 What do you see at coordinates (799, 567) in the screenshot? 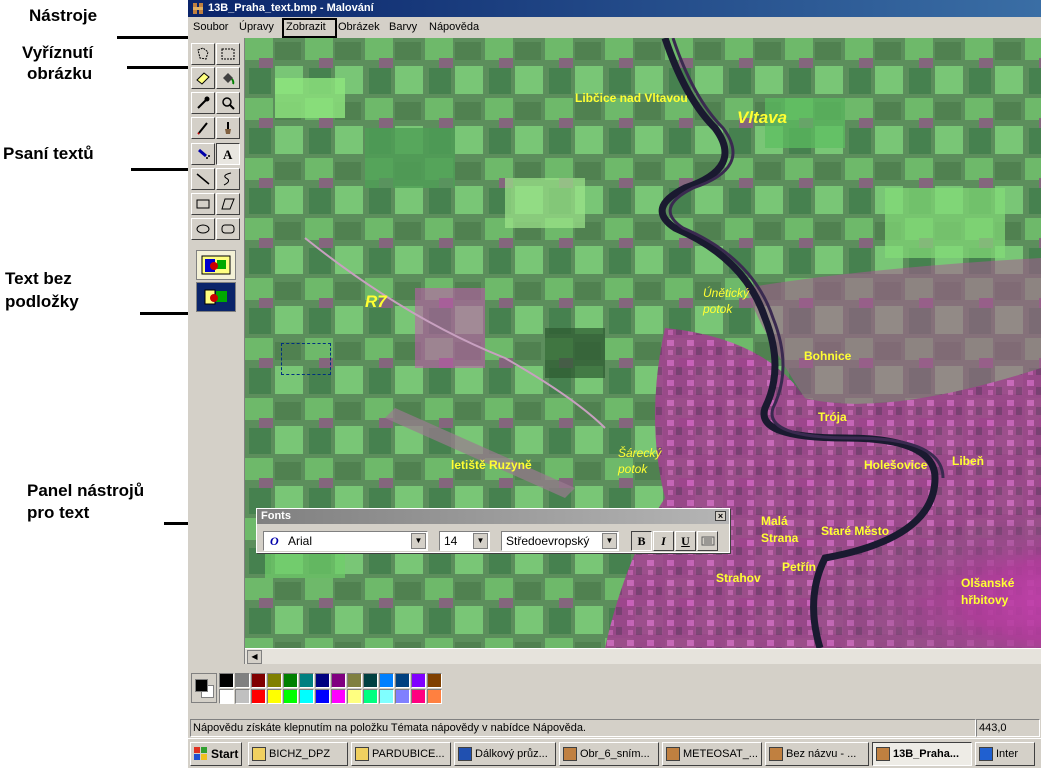
I see `label-petrin: Petřín` at bounding box center [799, 567].